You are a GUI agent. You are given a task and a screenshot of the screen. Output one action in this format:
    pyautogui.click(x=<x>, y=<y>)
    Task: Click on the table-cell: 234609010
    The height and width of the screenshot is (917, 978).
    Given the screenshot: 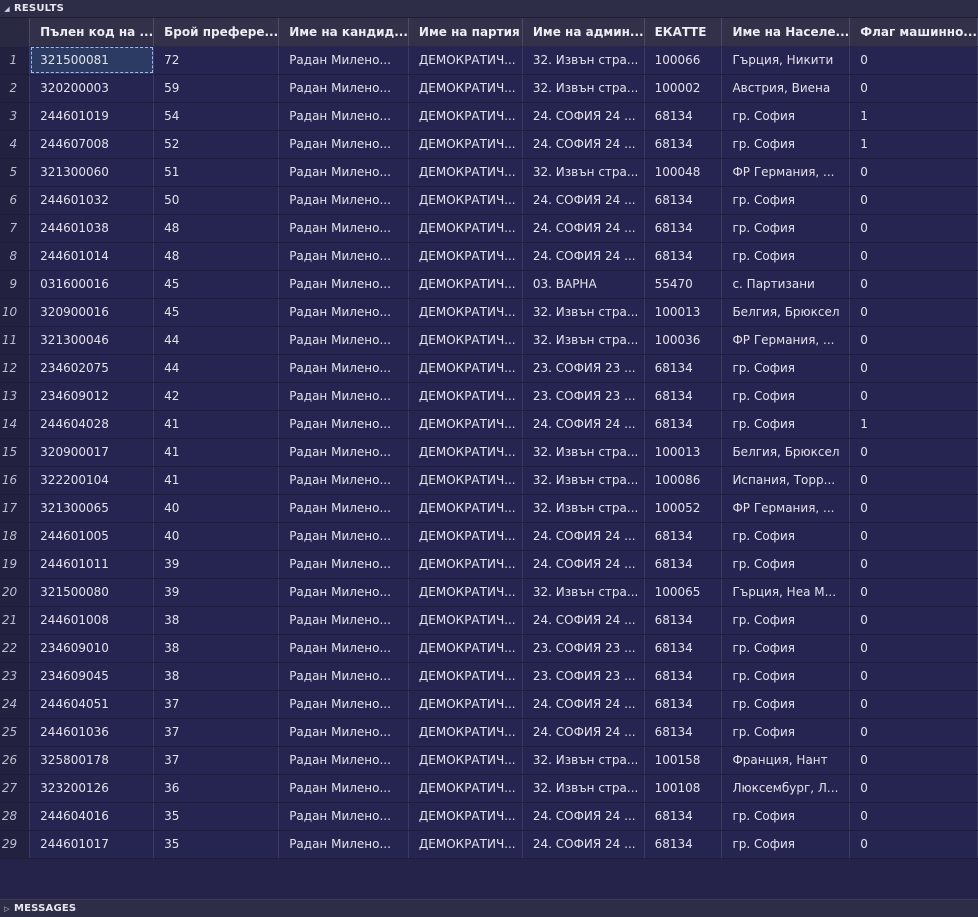 What is the action you would take?
    pyautogui.click(x=92, y=648)
    